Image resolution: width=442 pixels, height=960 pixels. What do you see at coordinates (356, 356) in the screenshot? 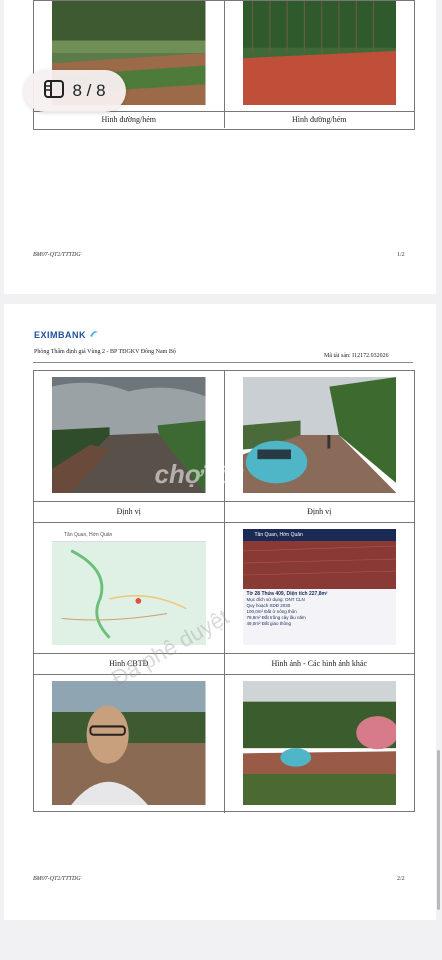
I see `asset-code: Mã tài sản: I12172.032026` at bounding box center [356, 356].